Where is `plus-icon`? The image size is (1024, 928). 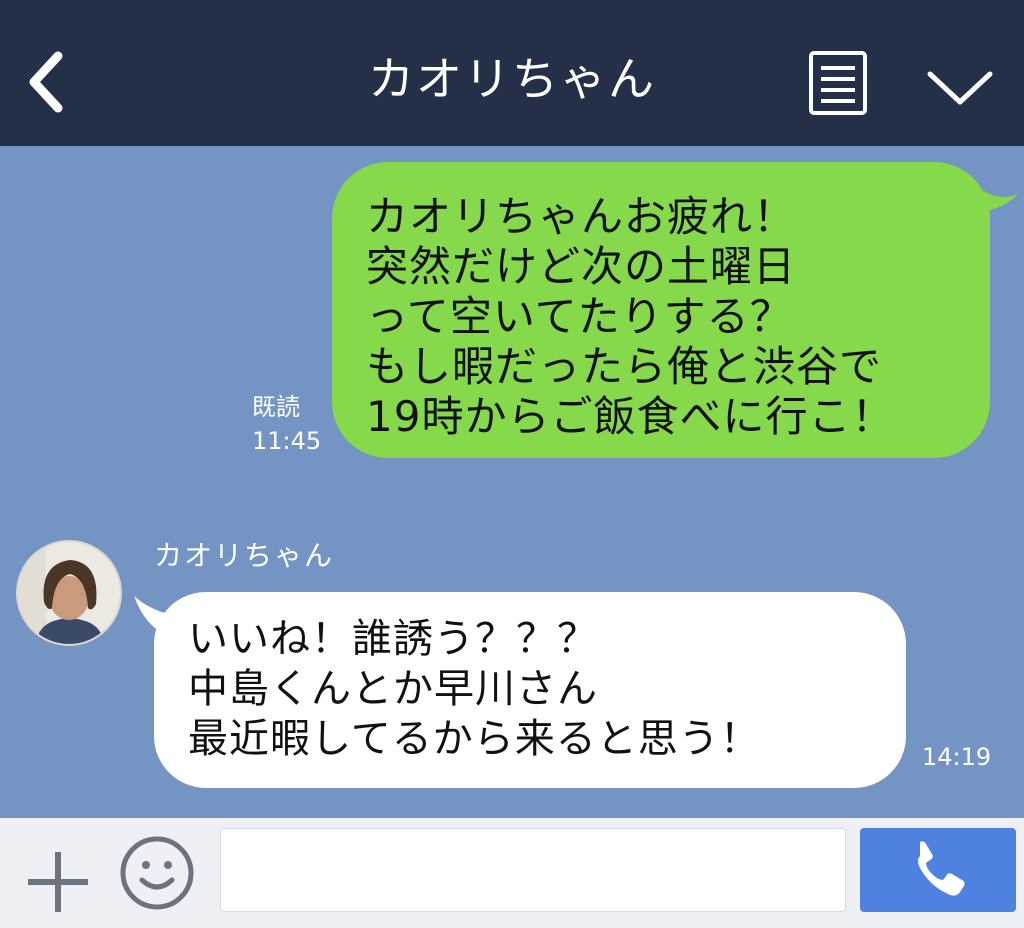 plus-icon is located at coordinates (58, 882).